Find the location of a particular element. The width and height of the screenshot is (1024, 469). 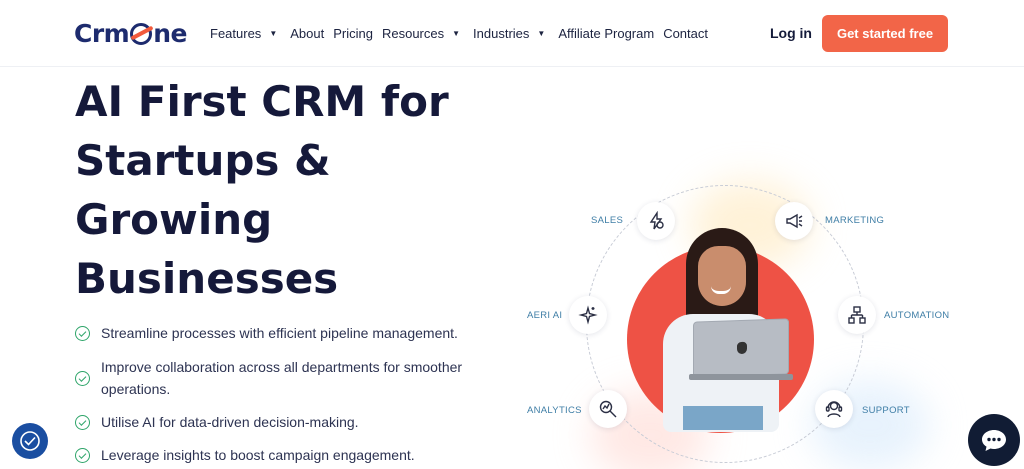

node-label-aeri-ai: AERI AI is located at coordinates (545, 315).